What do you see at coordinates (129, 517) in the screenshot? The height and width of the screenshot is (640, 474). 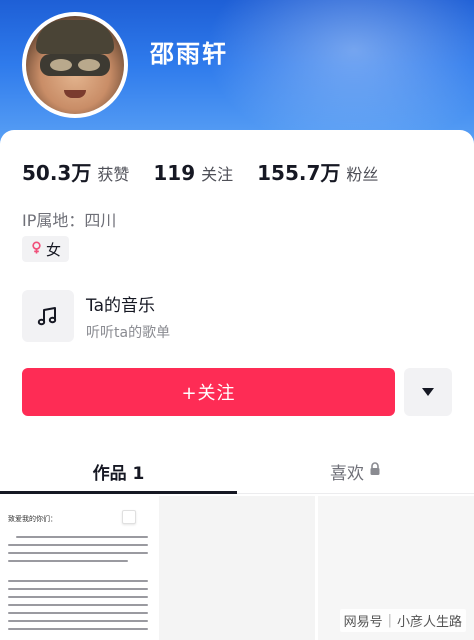 I see `bookmark-icon` at bounding box center [129, 517].